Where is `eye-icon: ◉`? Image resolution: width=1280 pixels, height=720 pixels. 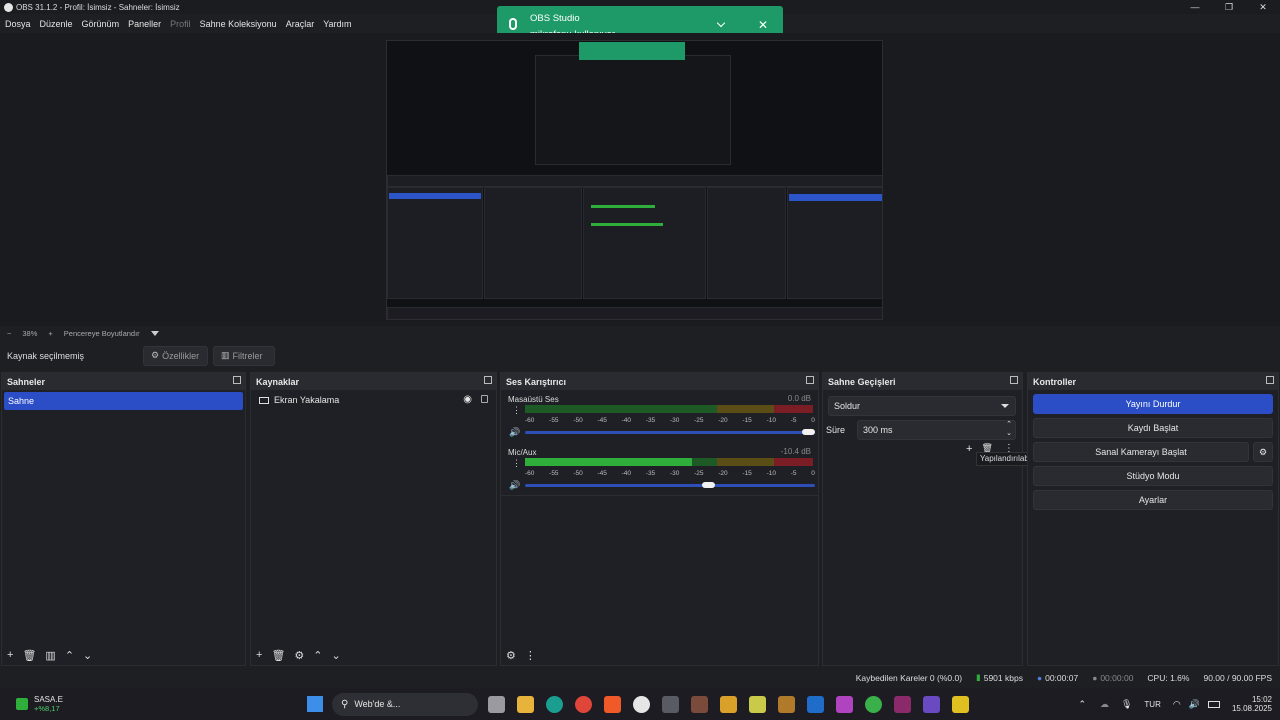
eye-icon: ◉ is located at coordinates (467, 399).